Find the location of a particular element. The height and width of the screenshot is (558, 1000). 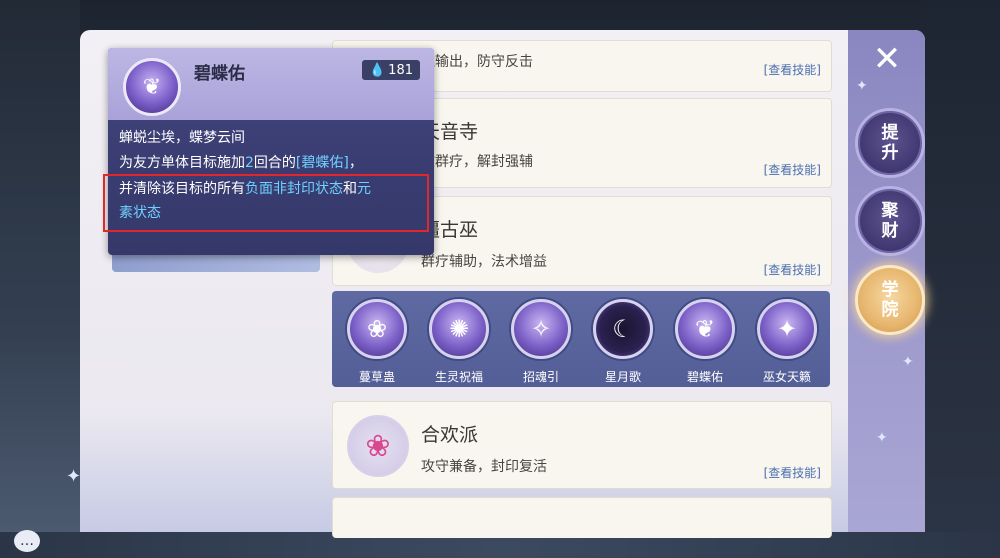

highlight-box is located at coordinates (266, 203).